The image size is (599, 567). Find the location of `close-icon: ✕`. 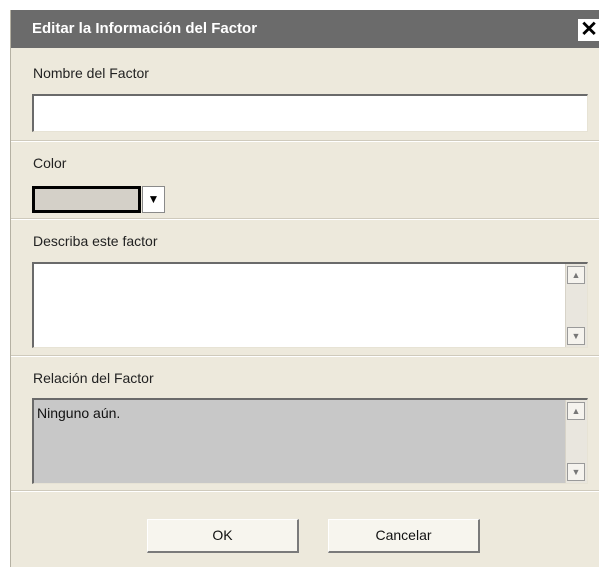

close-icon: ✕ is located at coordinates (589, 29).